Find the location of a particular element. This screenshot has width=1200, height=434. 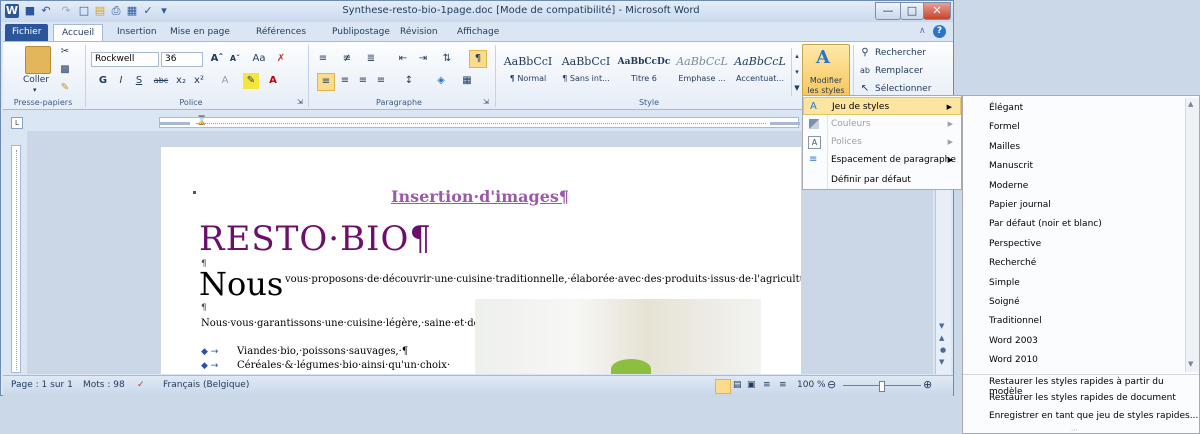

font-name-combo: Rockwell is located at coordinates (125, 59).